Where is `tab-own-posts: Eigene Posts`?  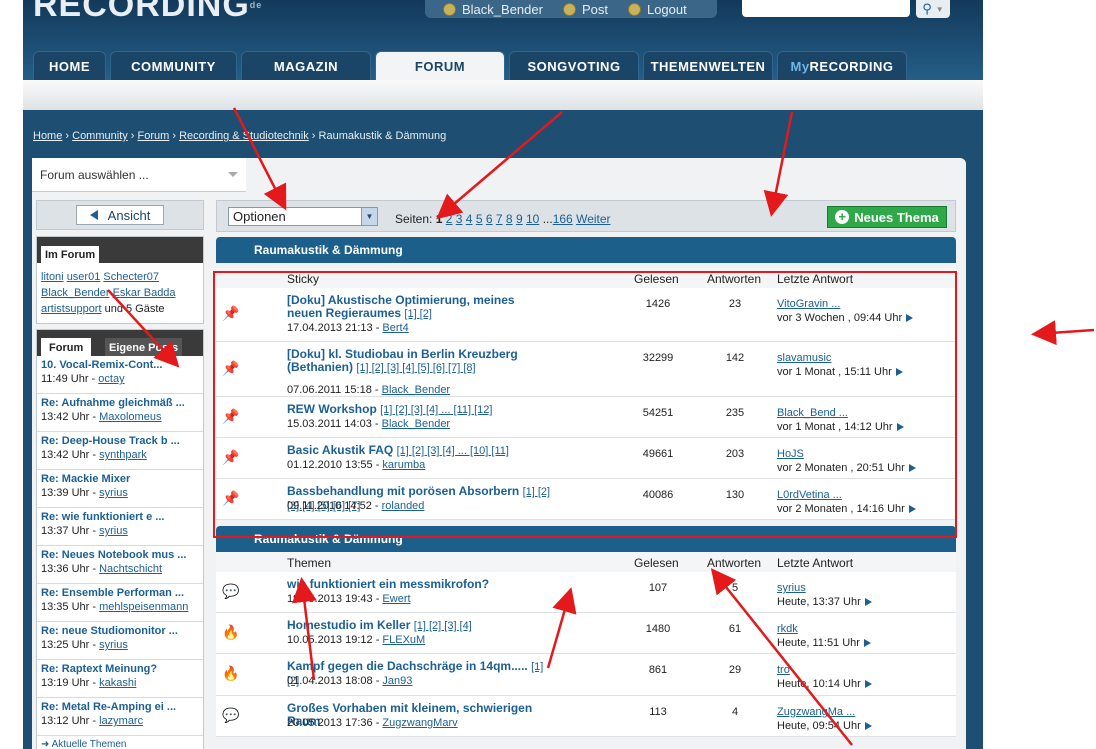
tab-own-posts: Eigene Posts is located at coordinates (144, 347).